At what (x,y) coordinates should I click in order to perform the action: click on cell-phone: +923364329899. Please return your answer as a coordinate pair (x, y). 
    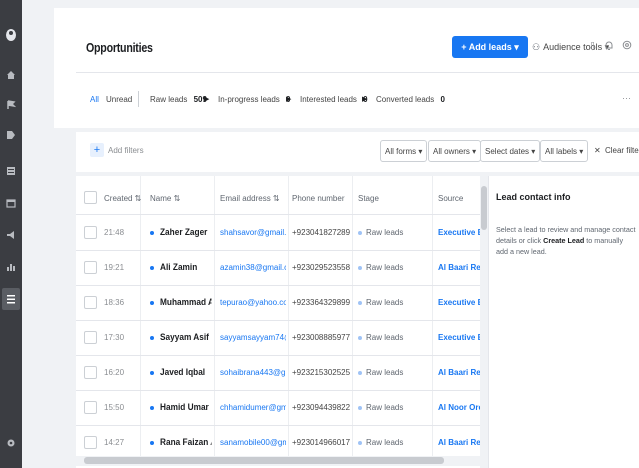
    Looking at the image, I should click on (321, 302).